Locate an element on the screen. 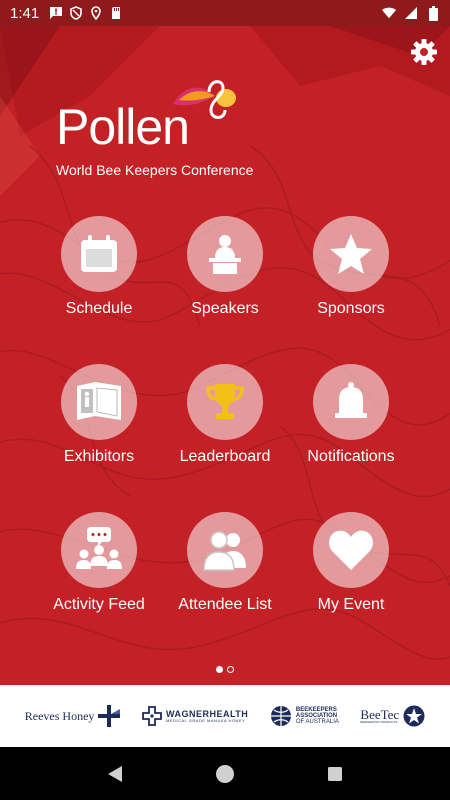  people-icon is located at coordinates (224, 551).